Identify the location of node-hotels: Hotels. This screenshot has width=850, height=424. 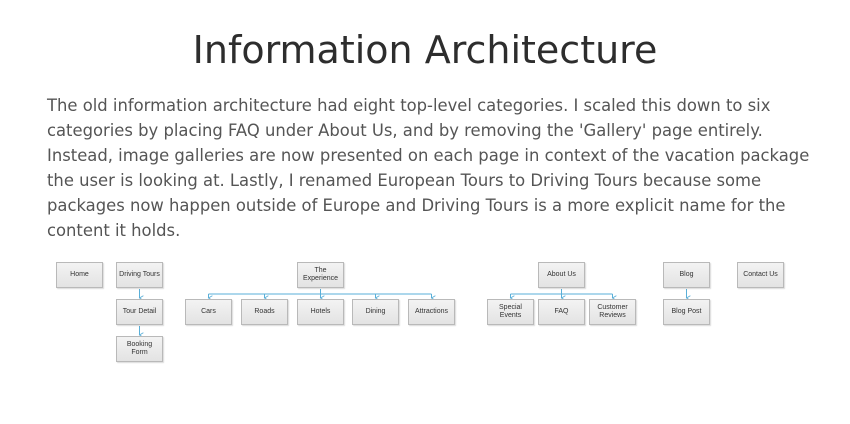
(320, 312).